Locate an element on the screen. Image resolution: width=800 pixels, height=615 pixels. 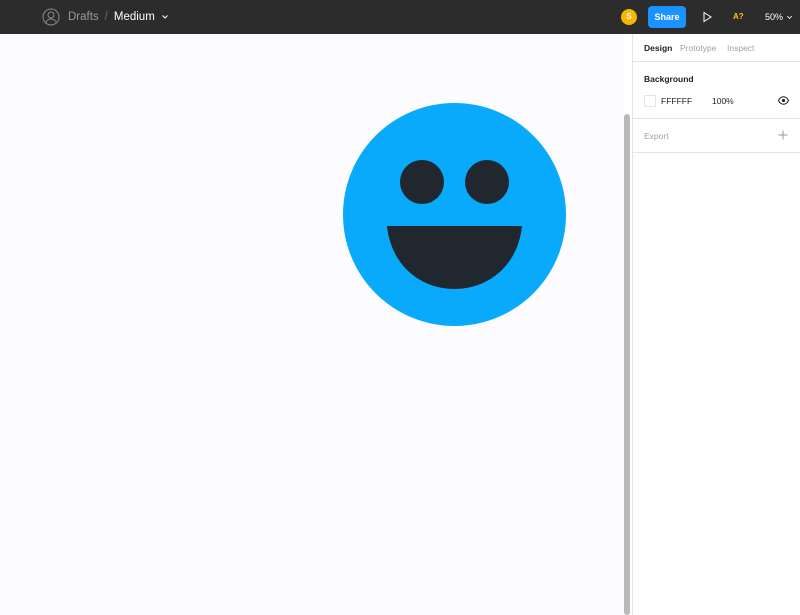
background-opacity-field: 100% is located at coordinates (723, 101).